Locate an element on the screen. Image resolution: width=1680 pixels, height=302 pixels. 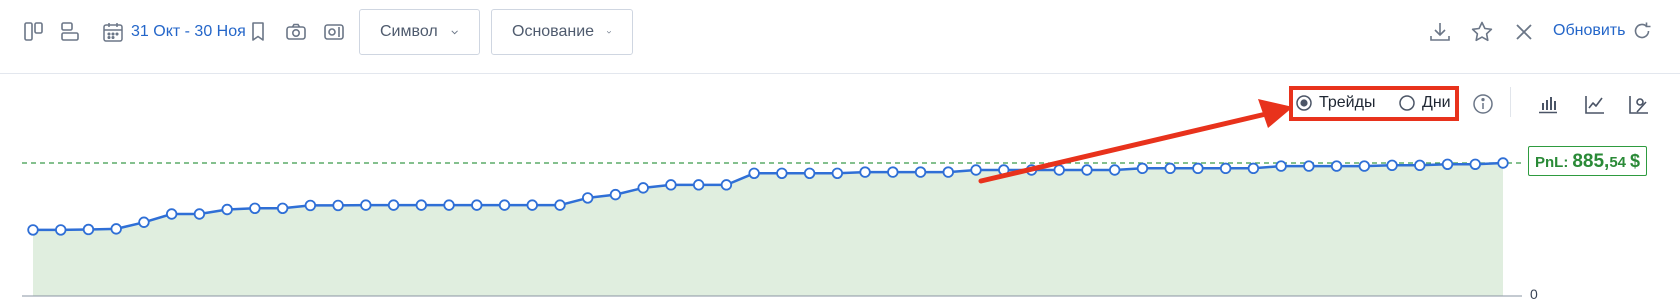
radio-trades-label: Трейды is located at coordinates (1347, 102).